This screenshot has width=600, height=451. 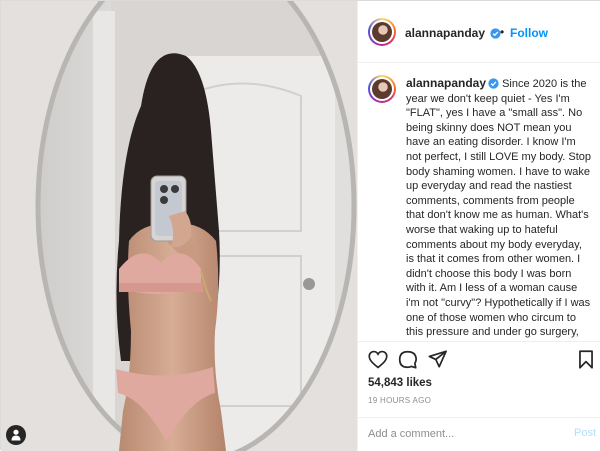 I want to click on likes-count: 54,843 likes, so click(x=400, y=383).